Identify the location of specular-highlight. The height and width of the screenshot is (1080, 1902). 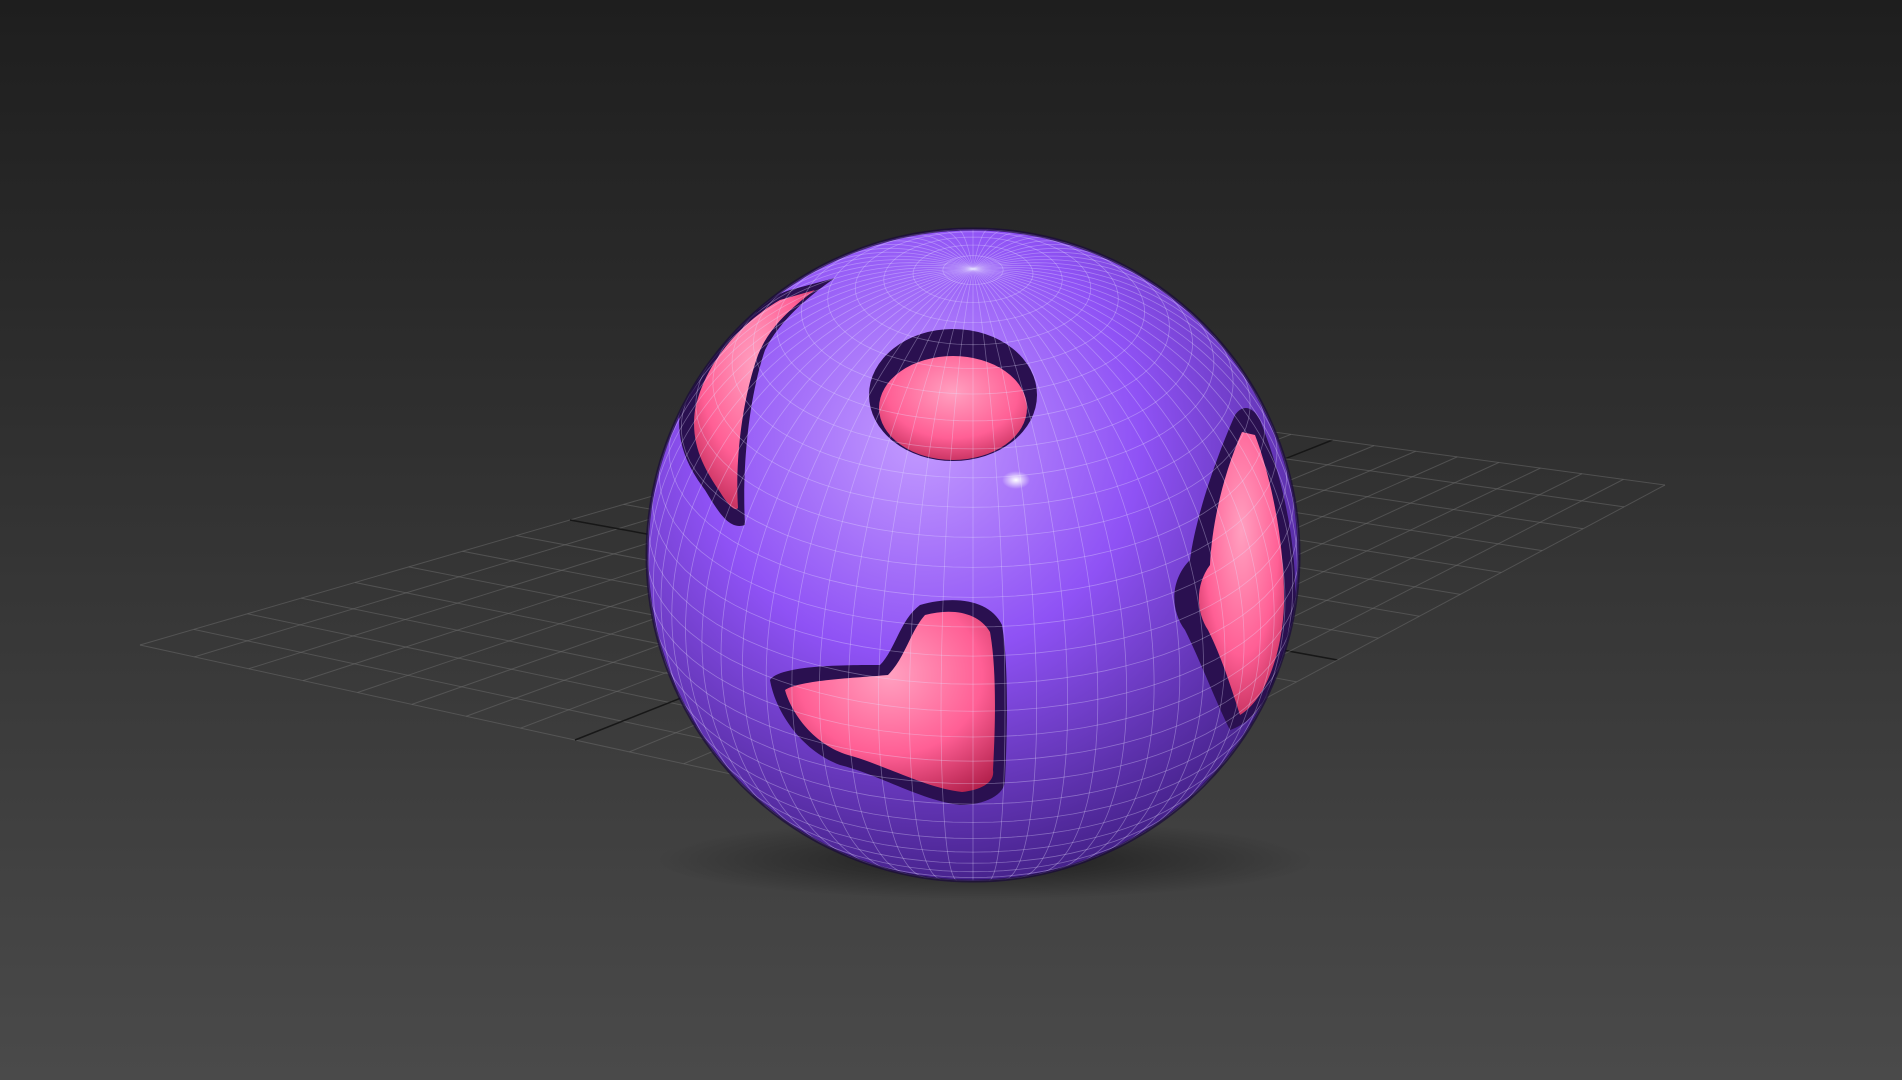
(1016, 480).